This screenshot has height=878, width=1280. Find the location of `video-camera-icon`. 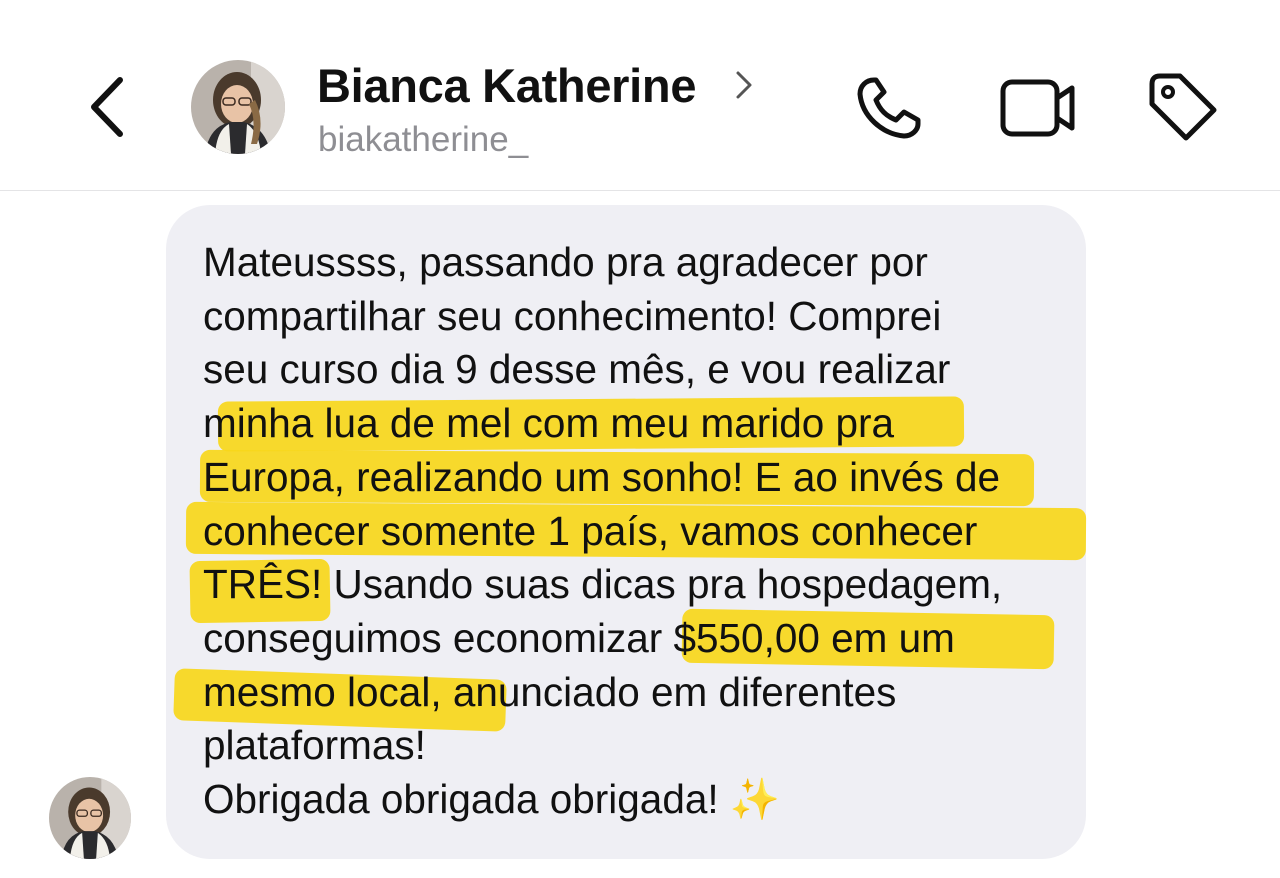

video-camera-icon is located at coordinates (1037, 108).